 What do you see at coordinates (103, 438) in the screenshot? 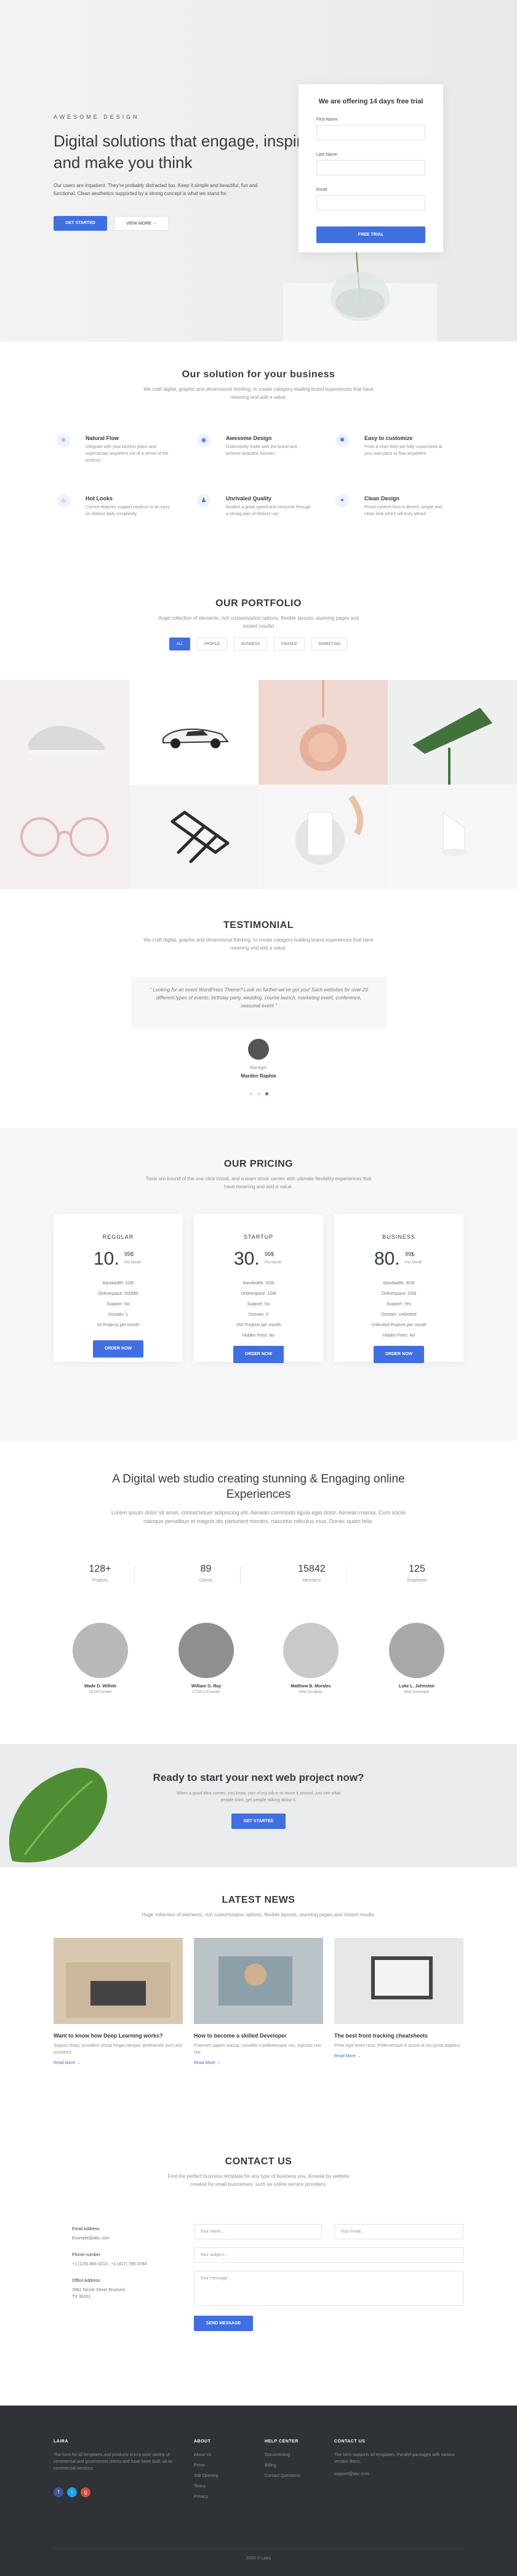
I see `feature-title: Natural Flow` at bounding box center [103, 438].